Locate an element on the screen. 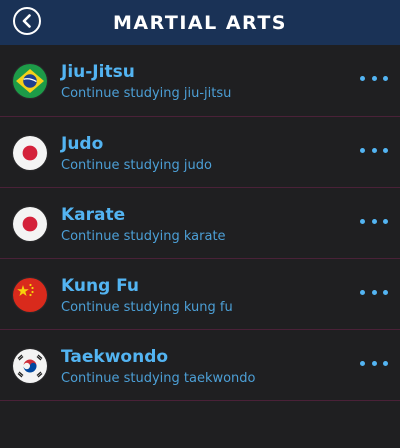  header-bar: MARTIAL ARTS is located at coordinates (200, 22).